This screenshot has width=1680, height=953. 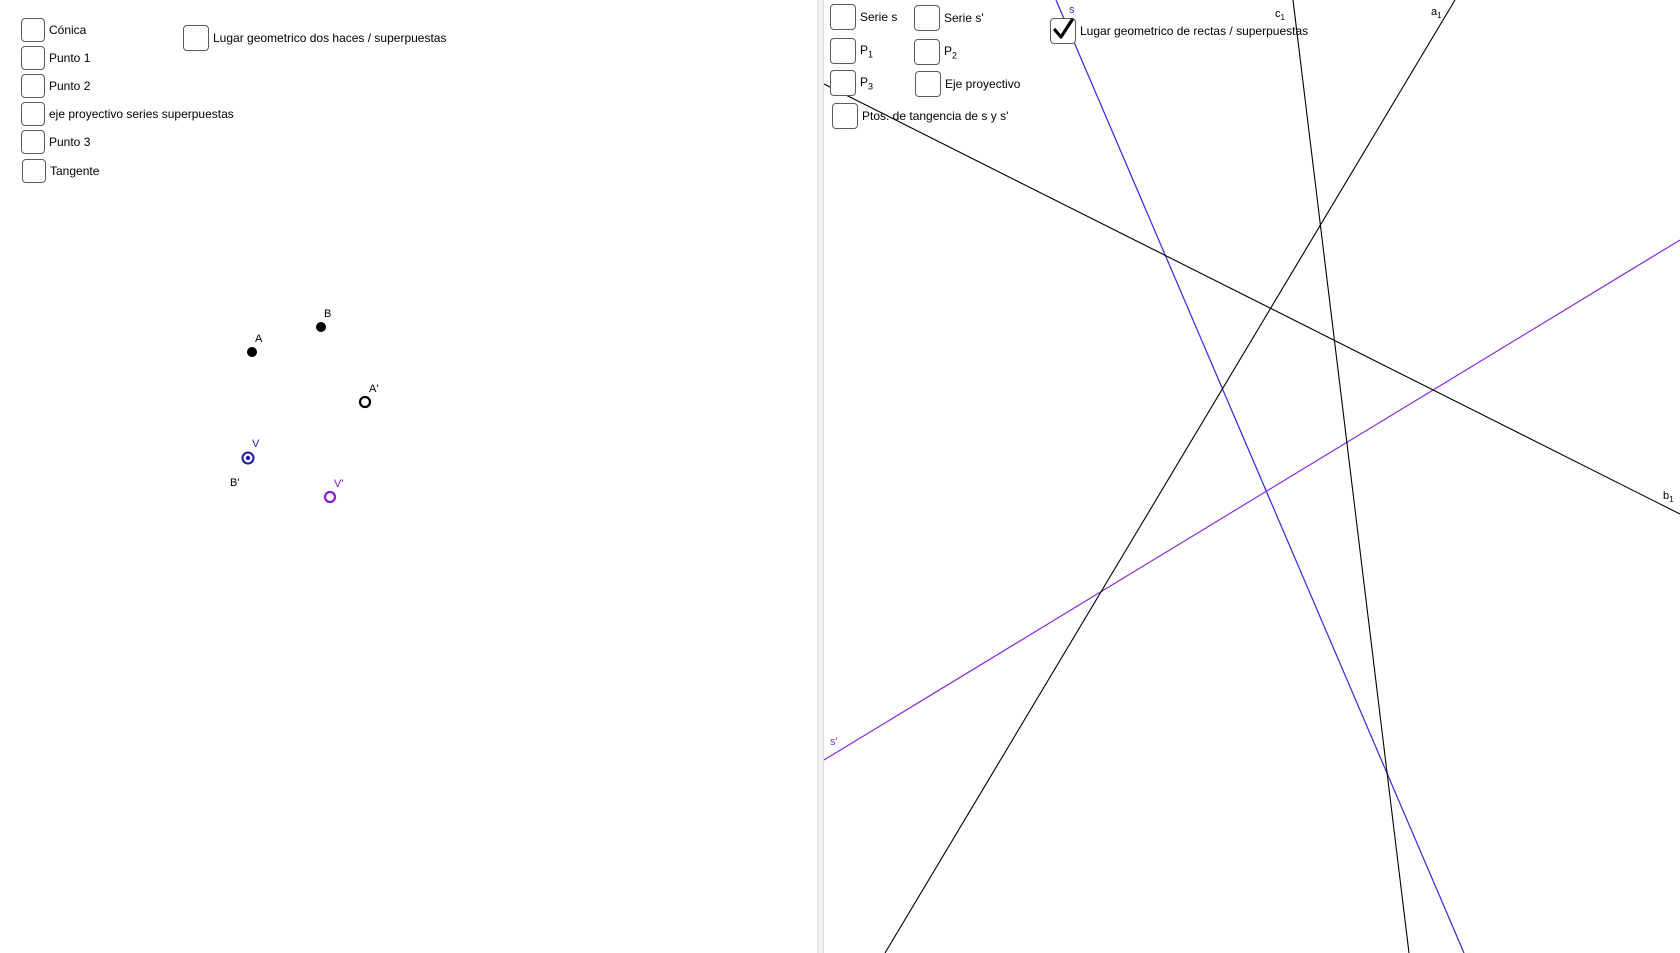 I want to click on point-v-prime, so click(x=330, y=497).